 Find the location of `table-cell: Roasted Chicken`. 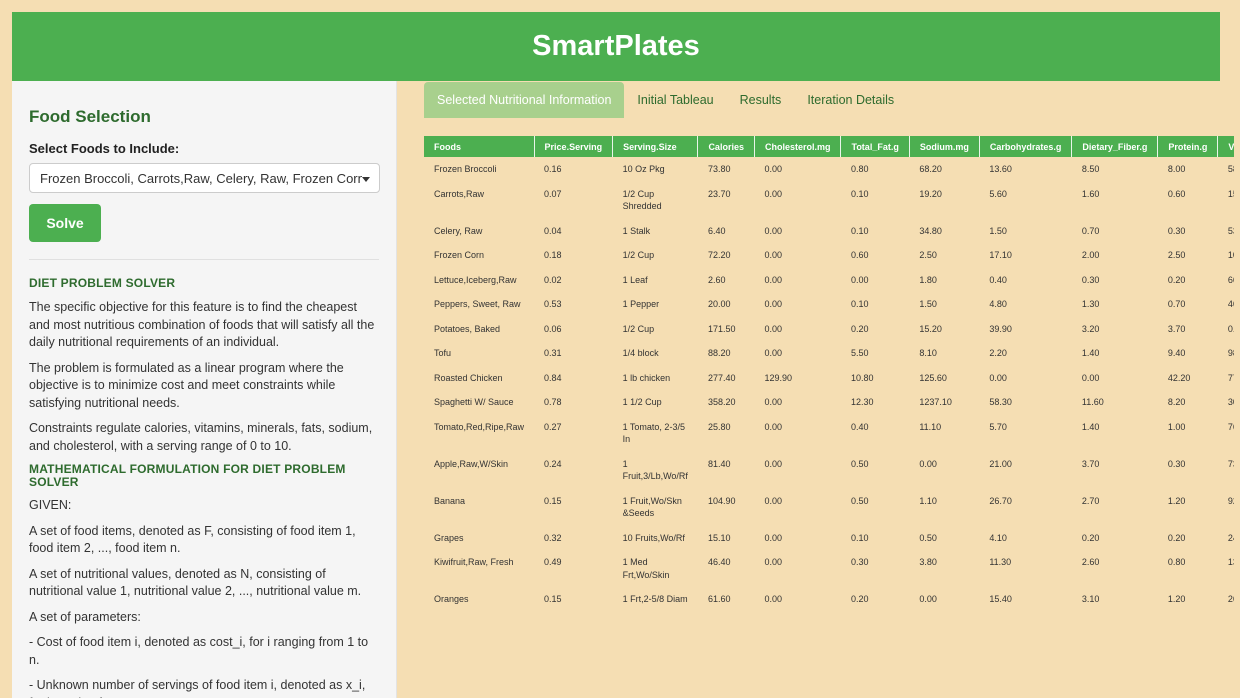

table-cell: Roasted Chicken is located at coordinates (468, 377).